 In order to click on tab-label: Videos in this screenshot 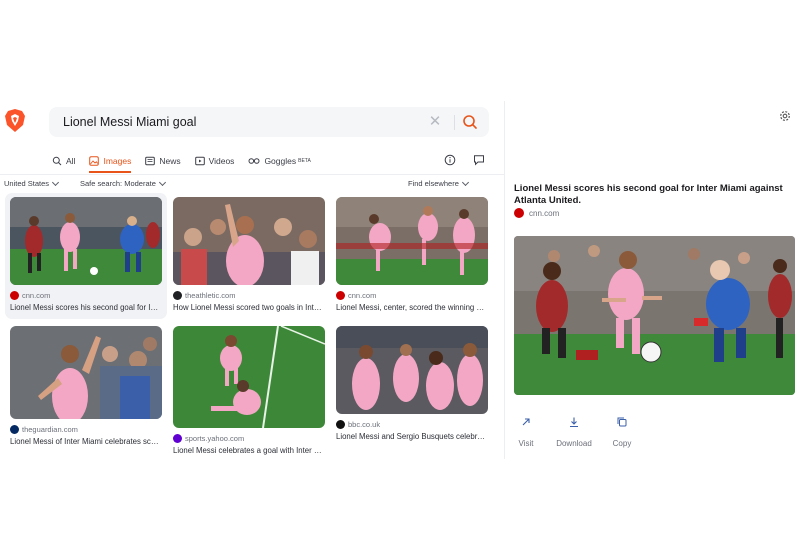, I will do `click(221, 161)`.